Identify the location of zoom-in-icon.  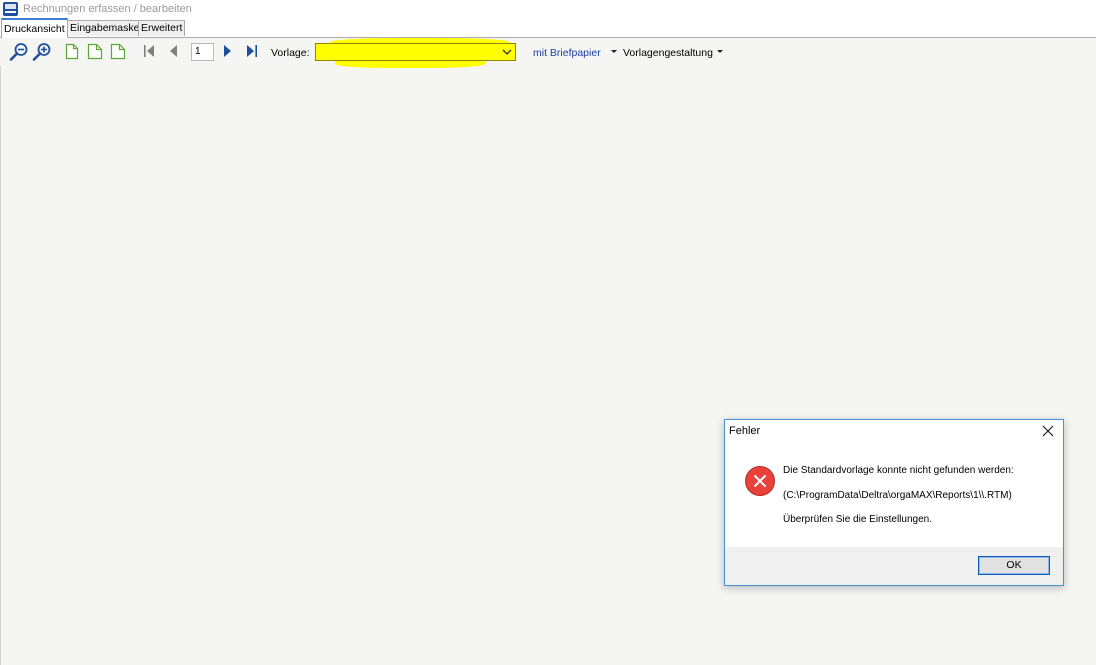
(42, 52).